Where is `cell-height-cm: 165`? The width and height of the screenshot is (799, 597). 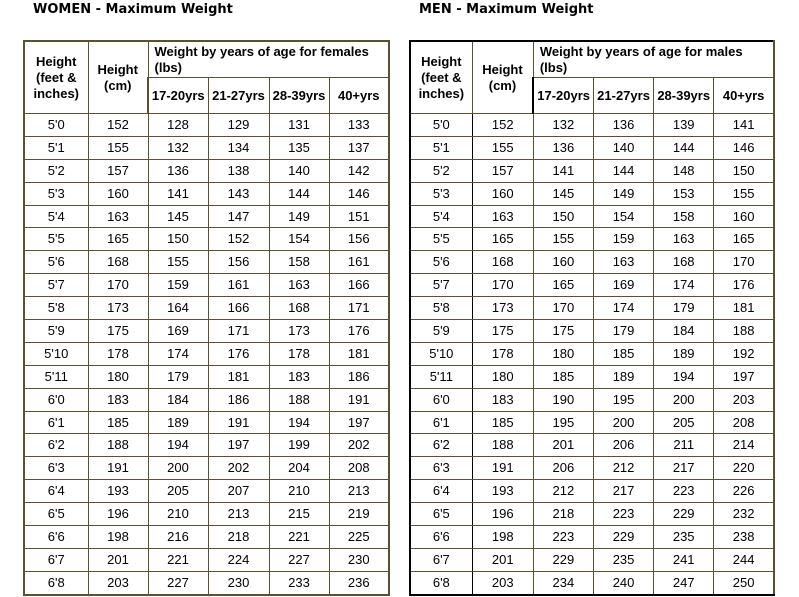 cell-height-cm: 165 is located at coordinates (118, 239).